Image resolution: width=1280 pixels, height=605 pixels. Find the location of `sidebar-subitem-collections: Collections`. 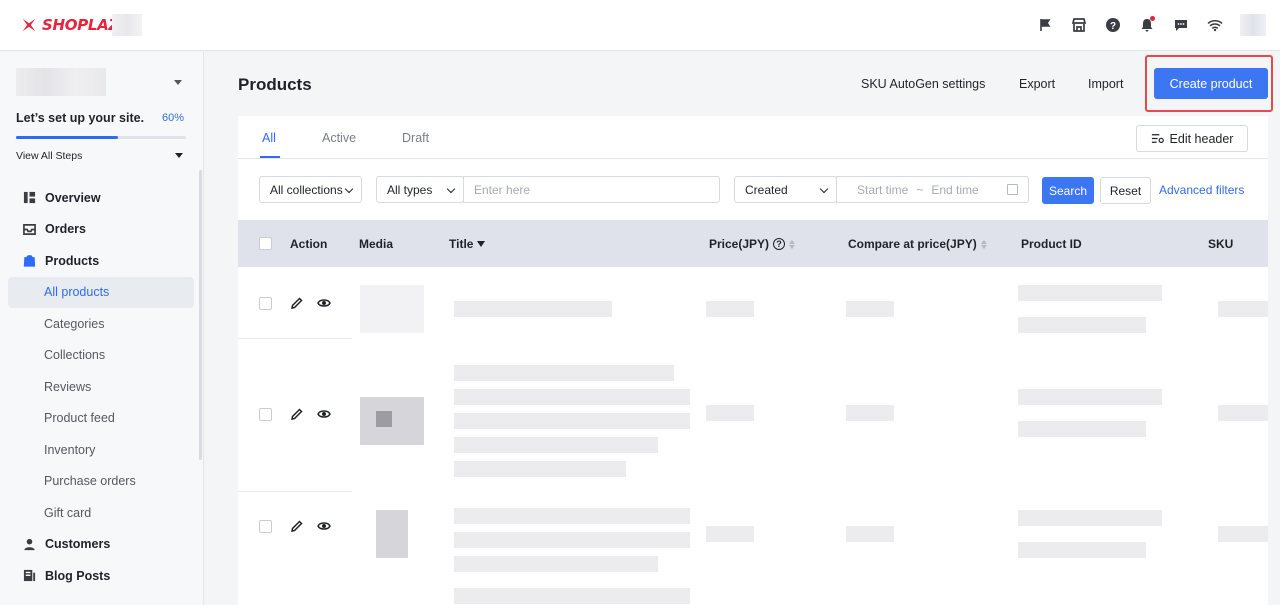

sidebar-subitem-collections: Collections is located at coordinates (101, 356).